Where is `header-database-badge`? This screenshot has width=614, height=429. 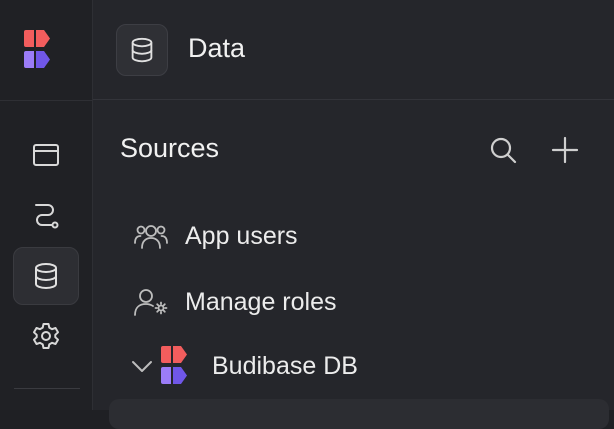 header-database-badge is located at coordinates (142, 50).